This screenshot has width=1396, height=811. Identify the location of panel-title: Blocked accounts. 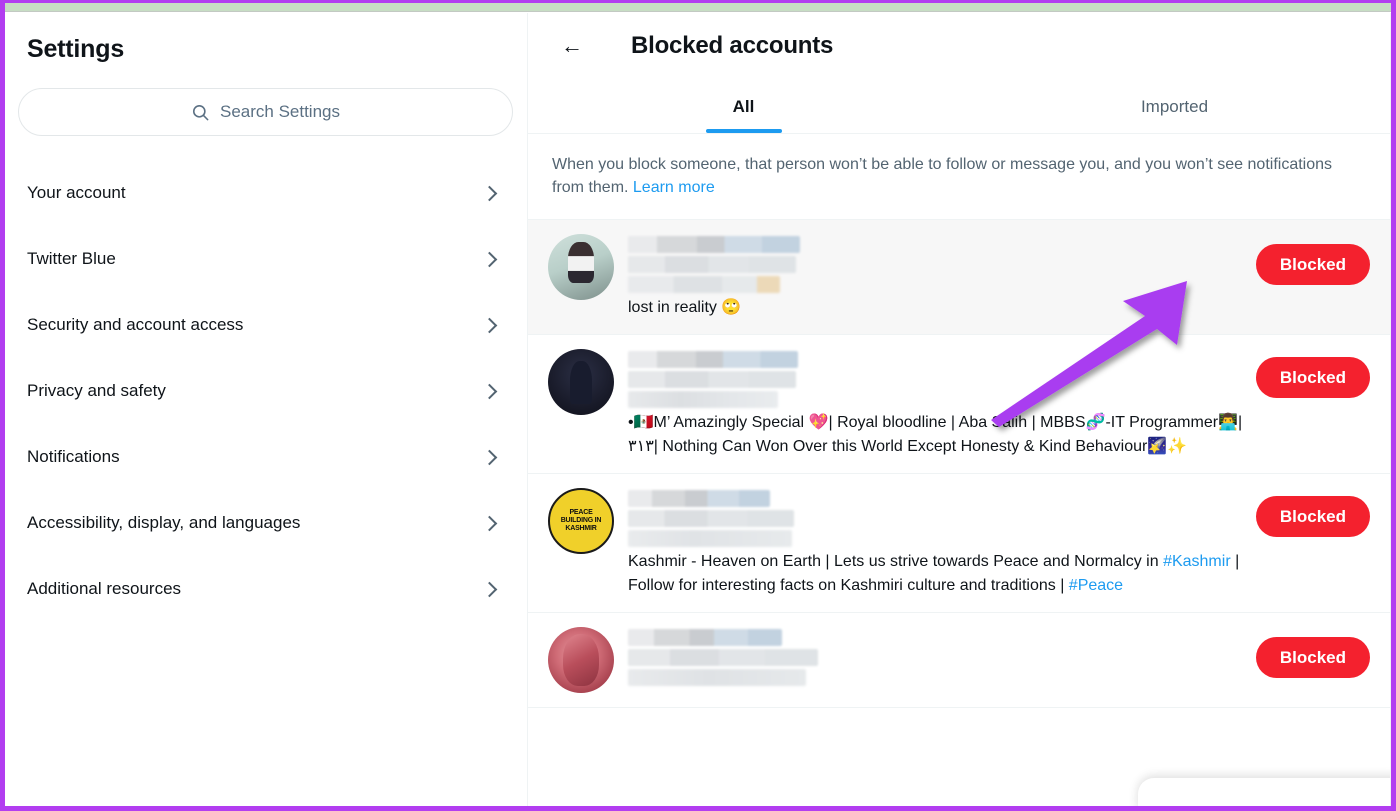
(732, 45).